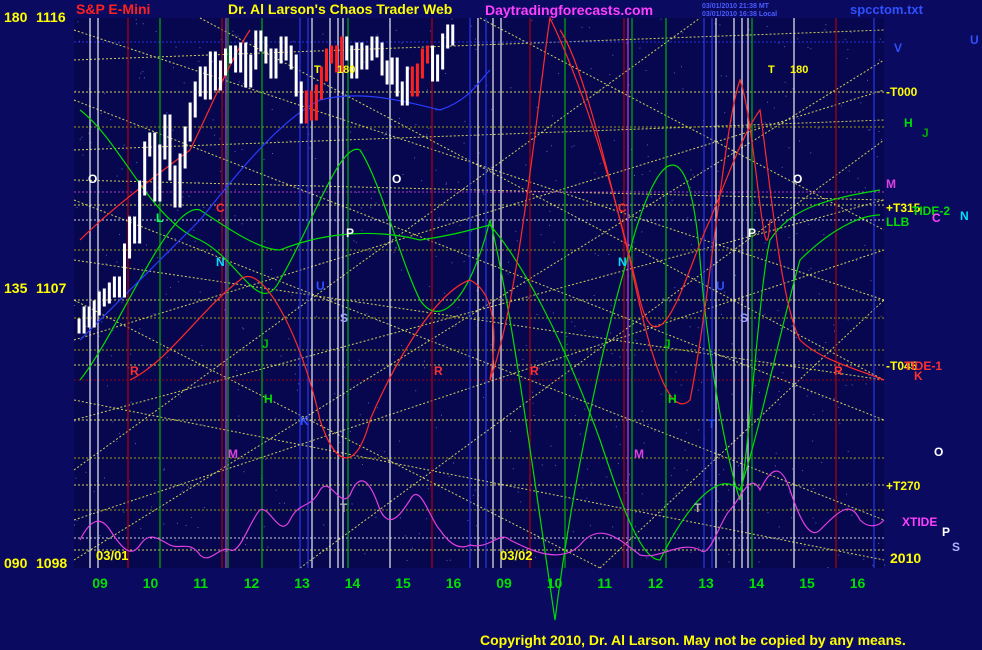 This screenshot has width=982, height=650. I want to click on plot-letter: M, so click(233, 454).